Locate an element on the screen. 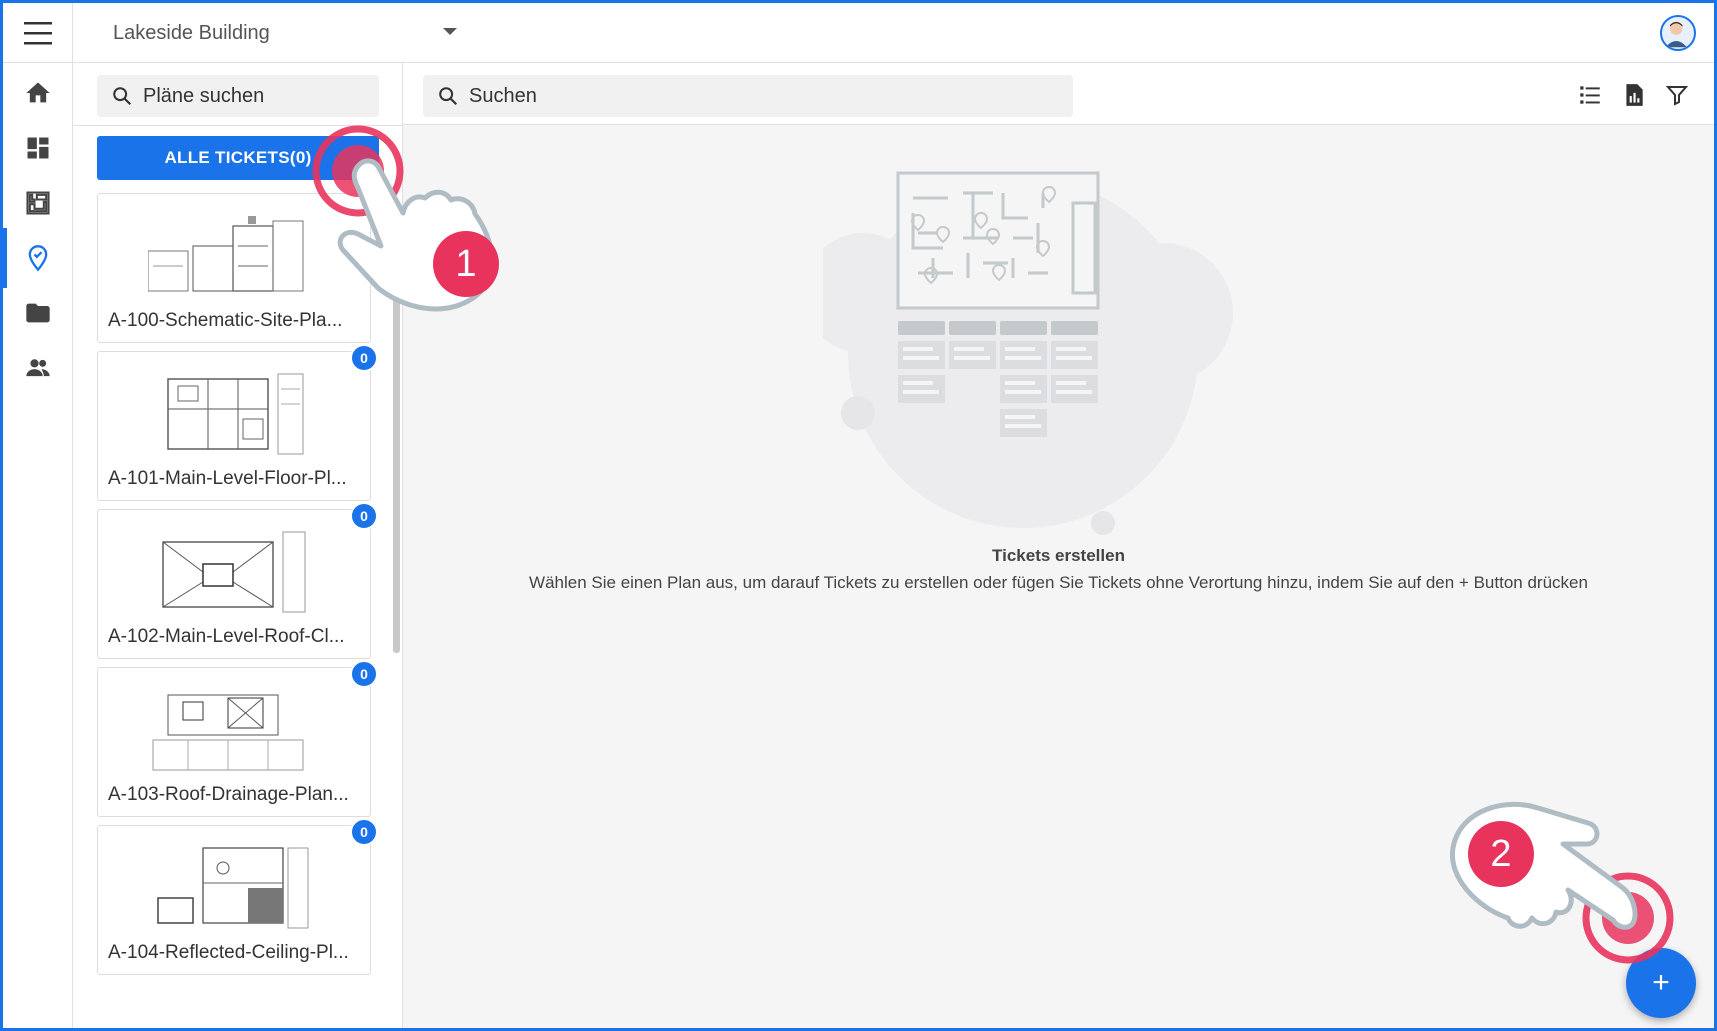  location-check-icon is located at coordinates (38, 258).